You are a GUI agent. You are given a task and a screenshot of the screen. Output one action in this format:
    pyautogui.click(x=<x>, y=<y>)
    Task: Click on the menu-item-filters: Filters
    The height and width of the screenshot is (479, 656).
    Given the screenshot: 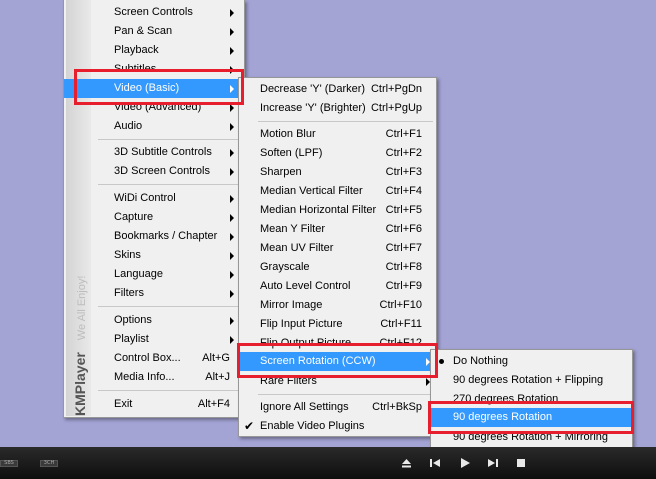 What is the action you would take?
    pyautogui.click(x=154, y=293)
    